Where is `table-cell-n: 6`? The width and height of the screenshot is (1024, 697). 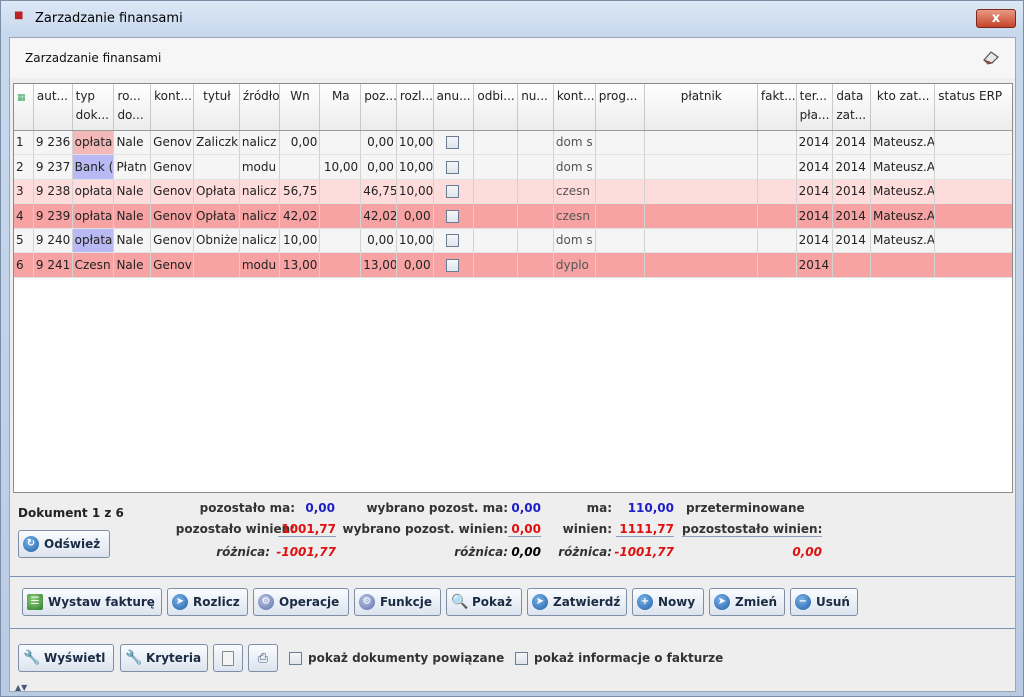 table-cell-n: 6 is located at coordinates (24, 265).